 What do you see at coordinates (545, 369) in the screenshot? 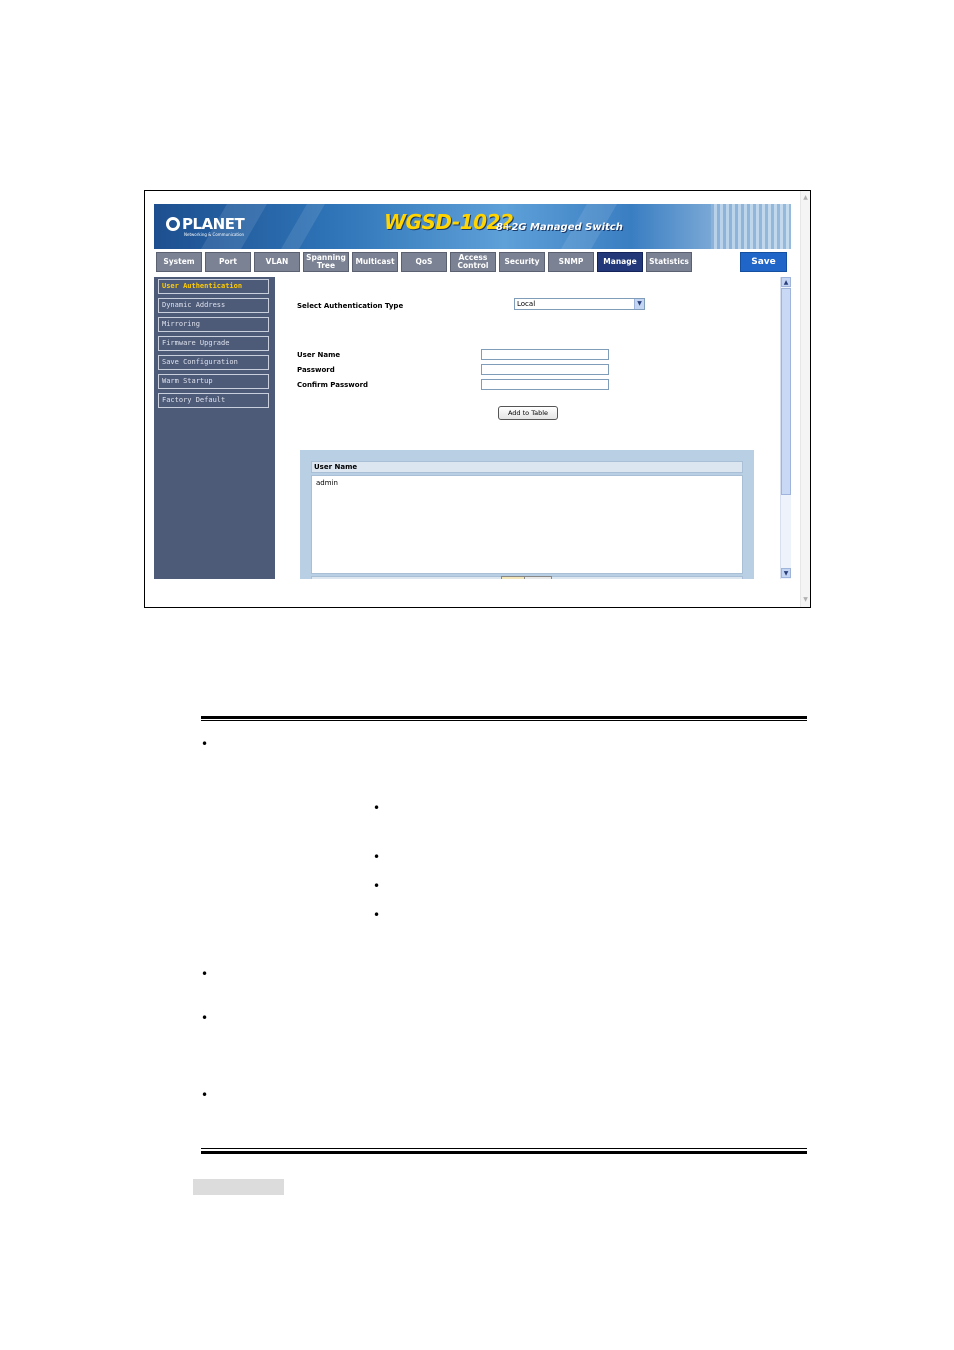
I see `password-input` at bounding box center [545, 369].